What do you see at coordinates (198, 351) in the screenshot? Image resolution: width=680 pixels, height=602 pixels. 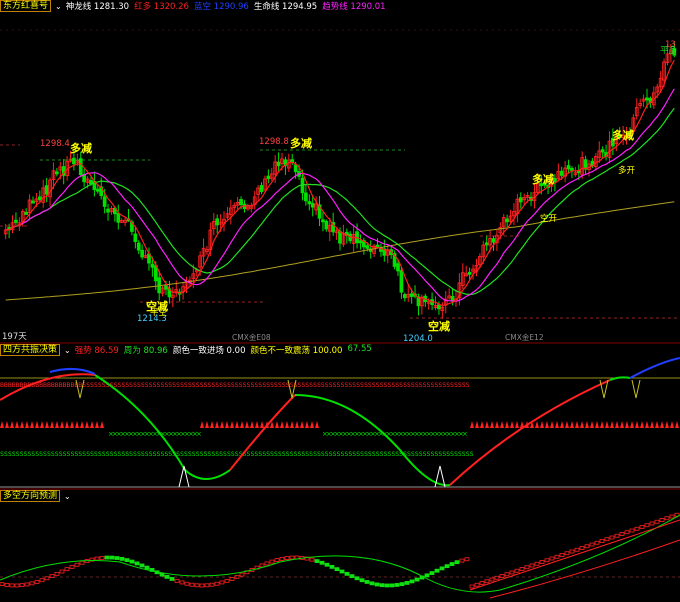 I see `legend-label: 颜色一致进场` at bounding box center [198, 351].